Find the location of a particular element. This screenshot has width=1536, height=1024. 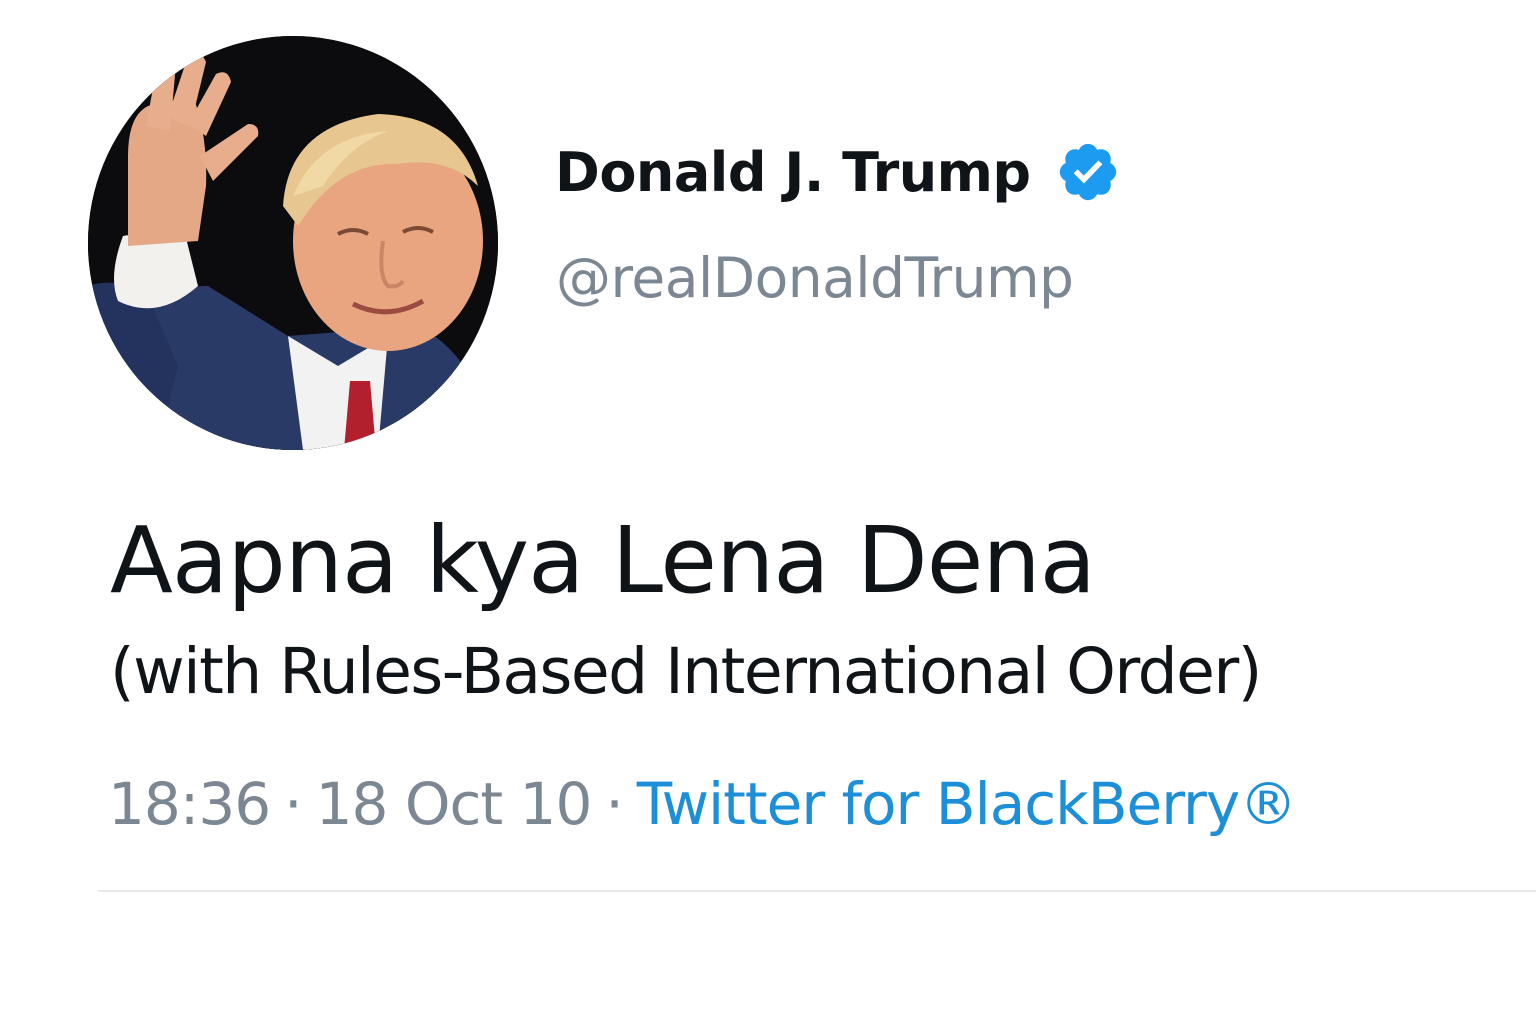

tweet-text-line-2: (with Rules-Based International Order) is located at coordinates (686, 671).